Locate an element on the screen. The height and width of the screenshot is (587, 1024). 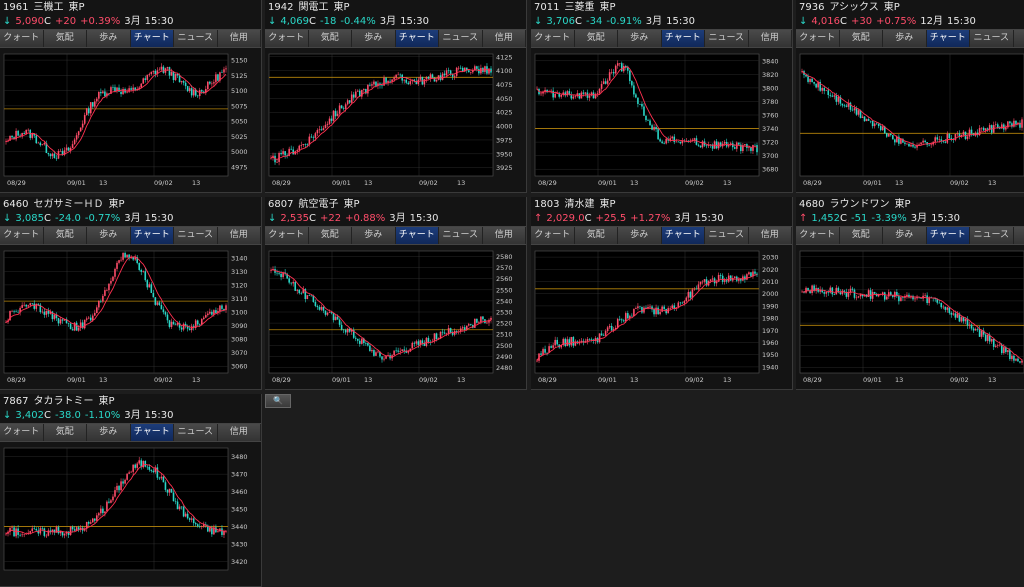
x-tick-label: 13 is located at coordinates (461, 380).